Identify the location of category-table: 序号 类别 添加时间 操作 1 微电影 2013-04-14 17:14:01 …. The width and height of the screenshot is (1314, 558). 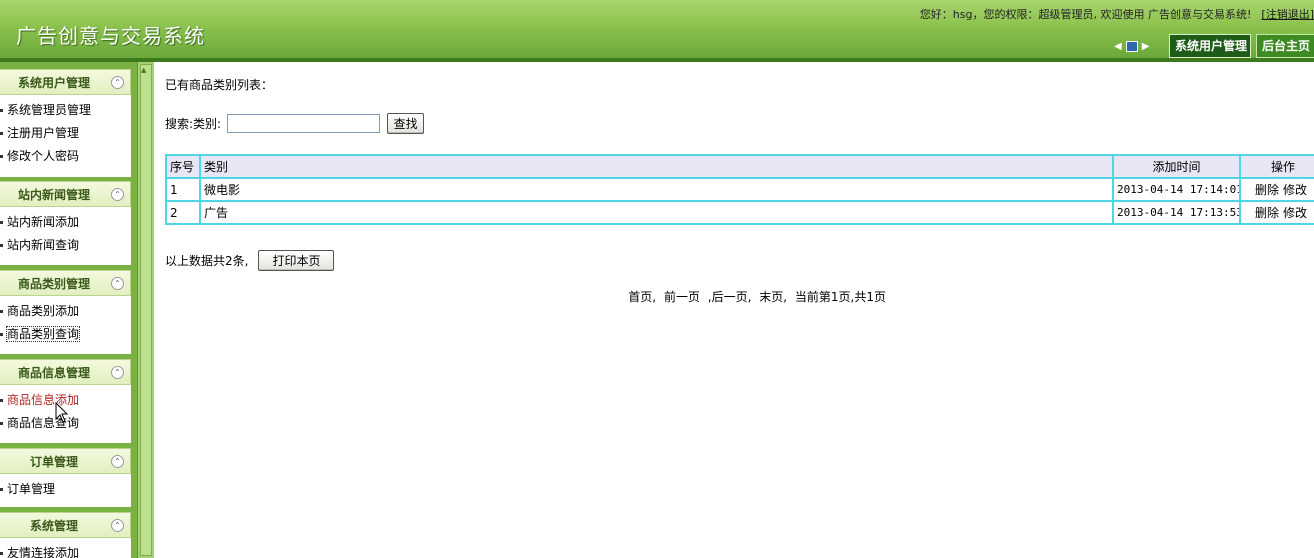
(739, 189).